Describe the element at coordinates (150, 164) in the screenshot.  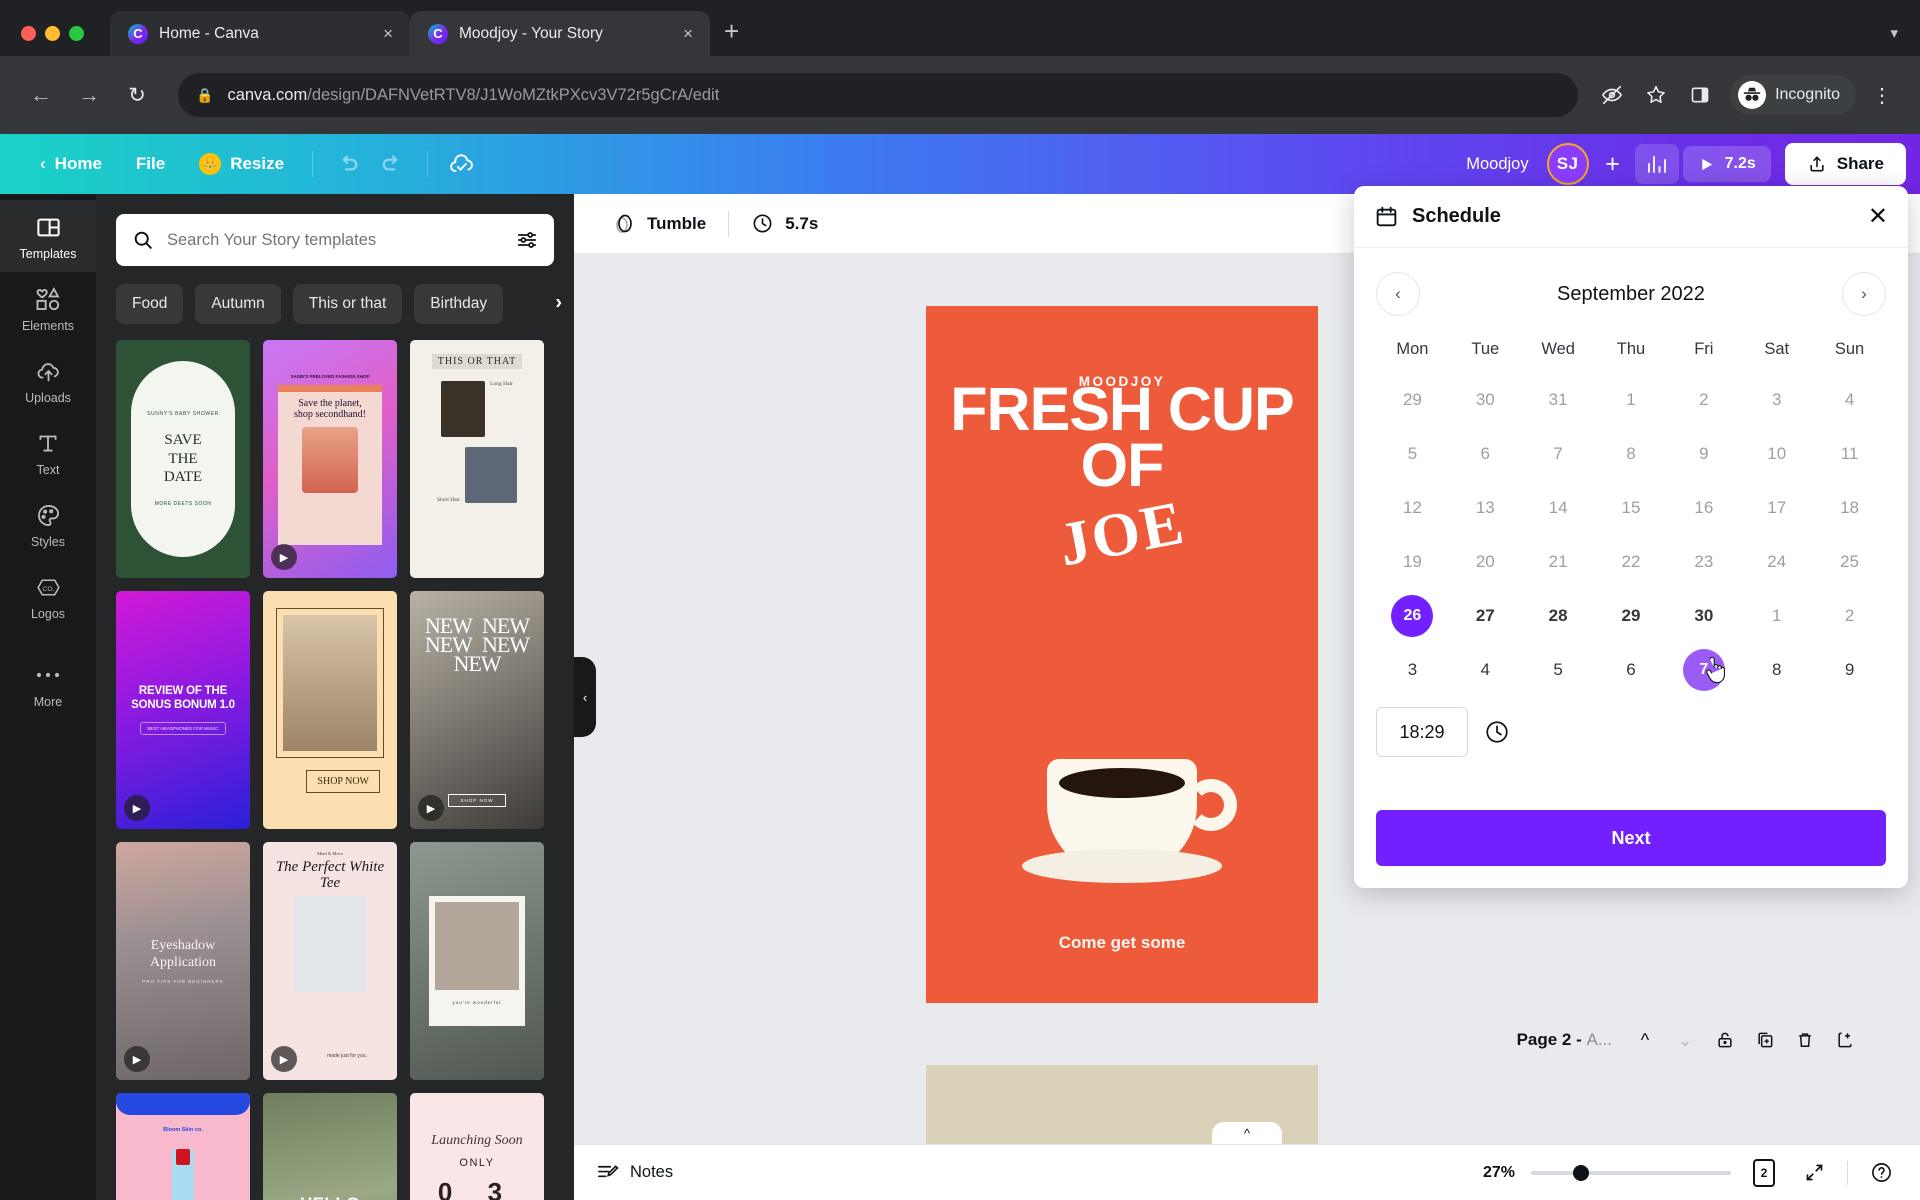
I see `file-menu-button: File` at that location.